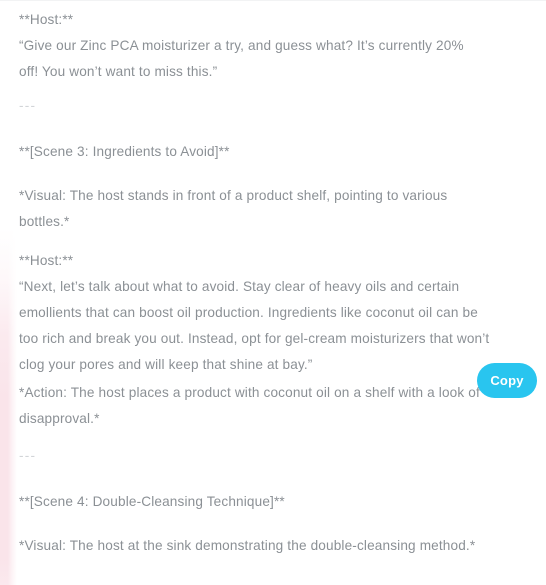  Describe the element at coordinates (273, 0) in the screenshot. I see `panel-top-divider` at that location.